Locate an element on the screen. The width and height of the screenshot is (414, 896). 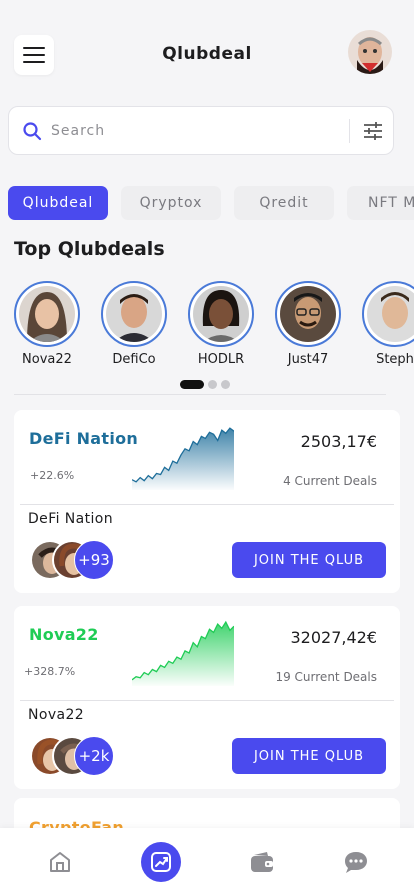
search-icon is located at coordinates (32, 131).